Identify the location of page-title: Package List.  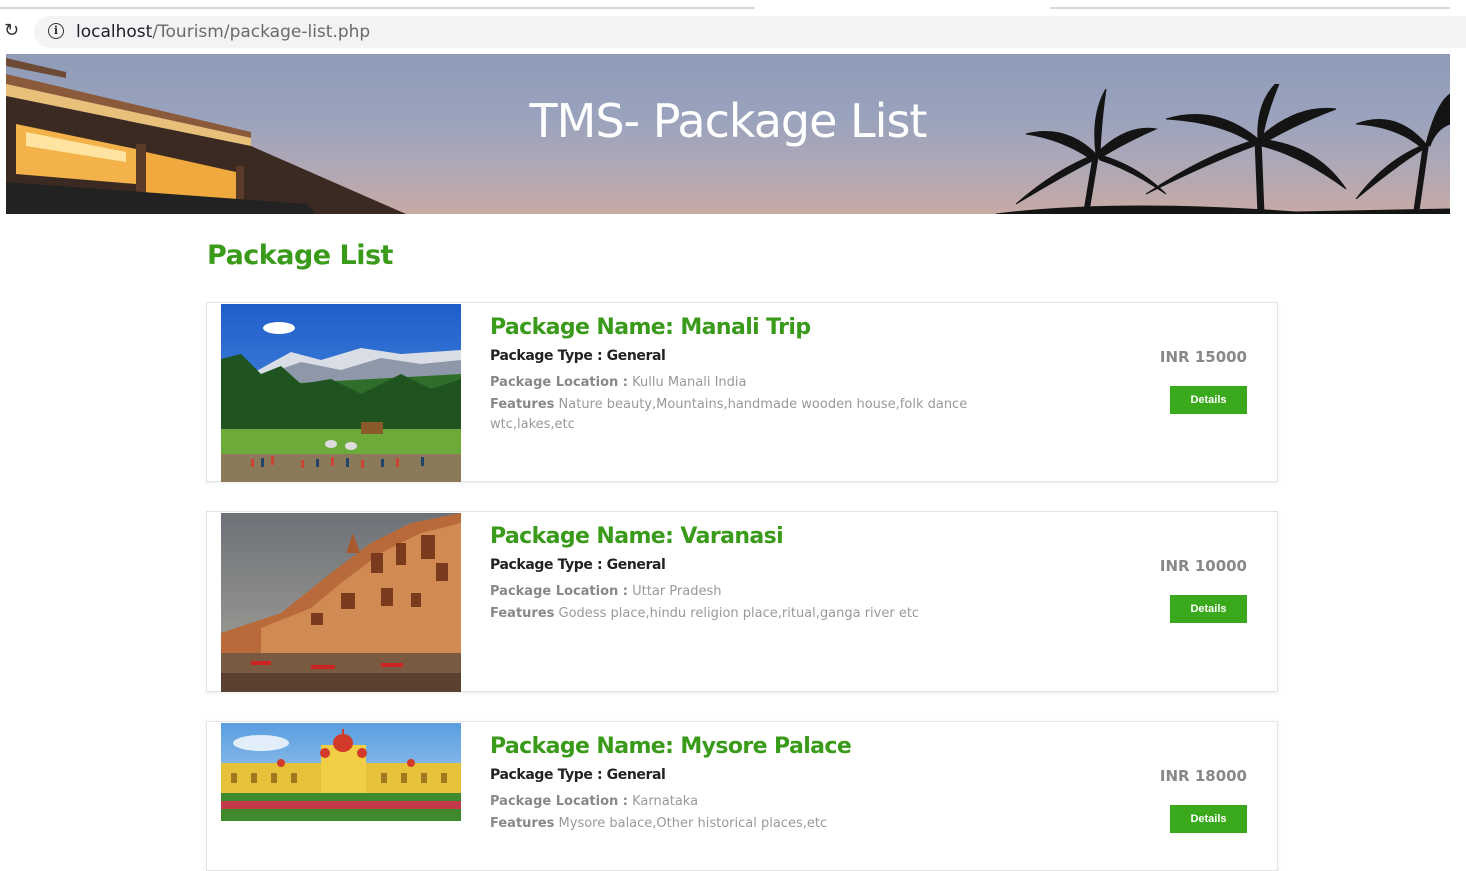
(300, 255).